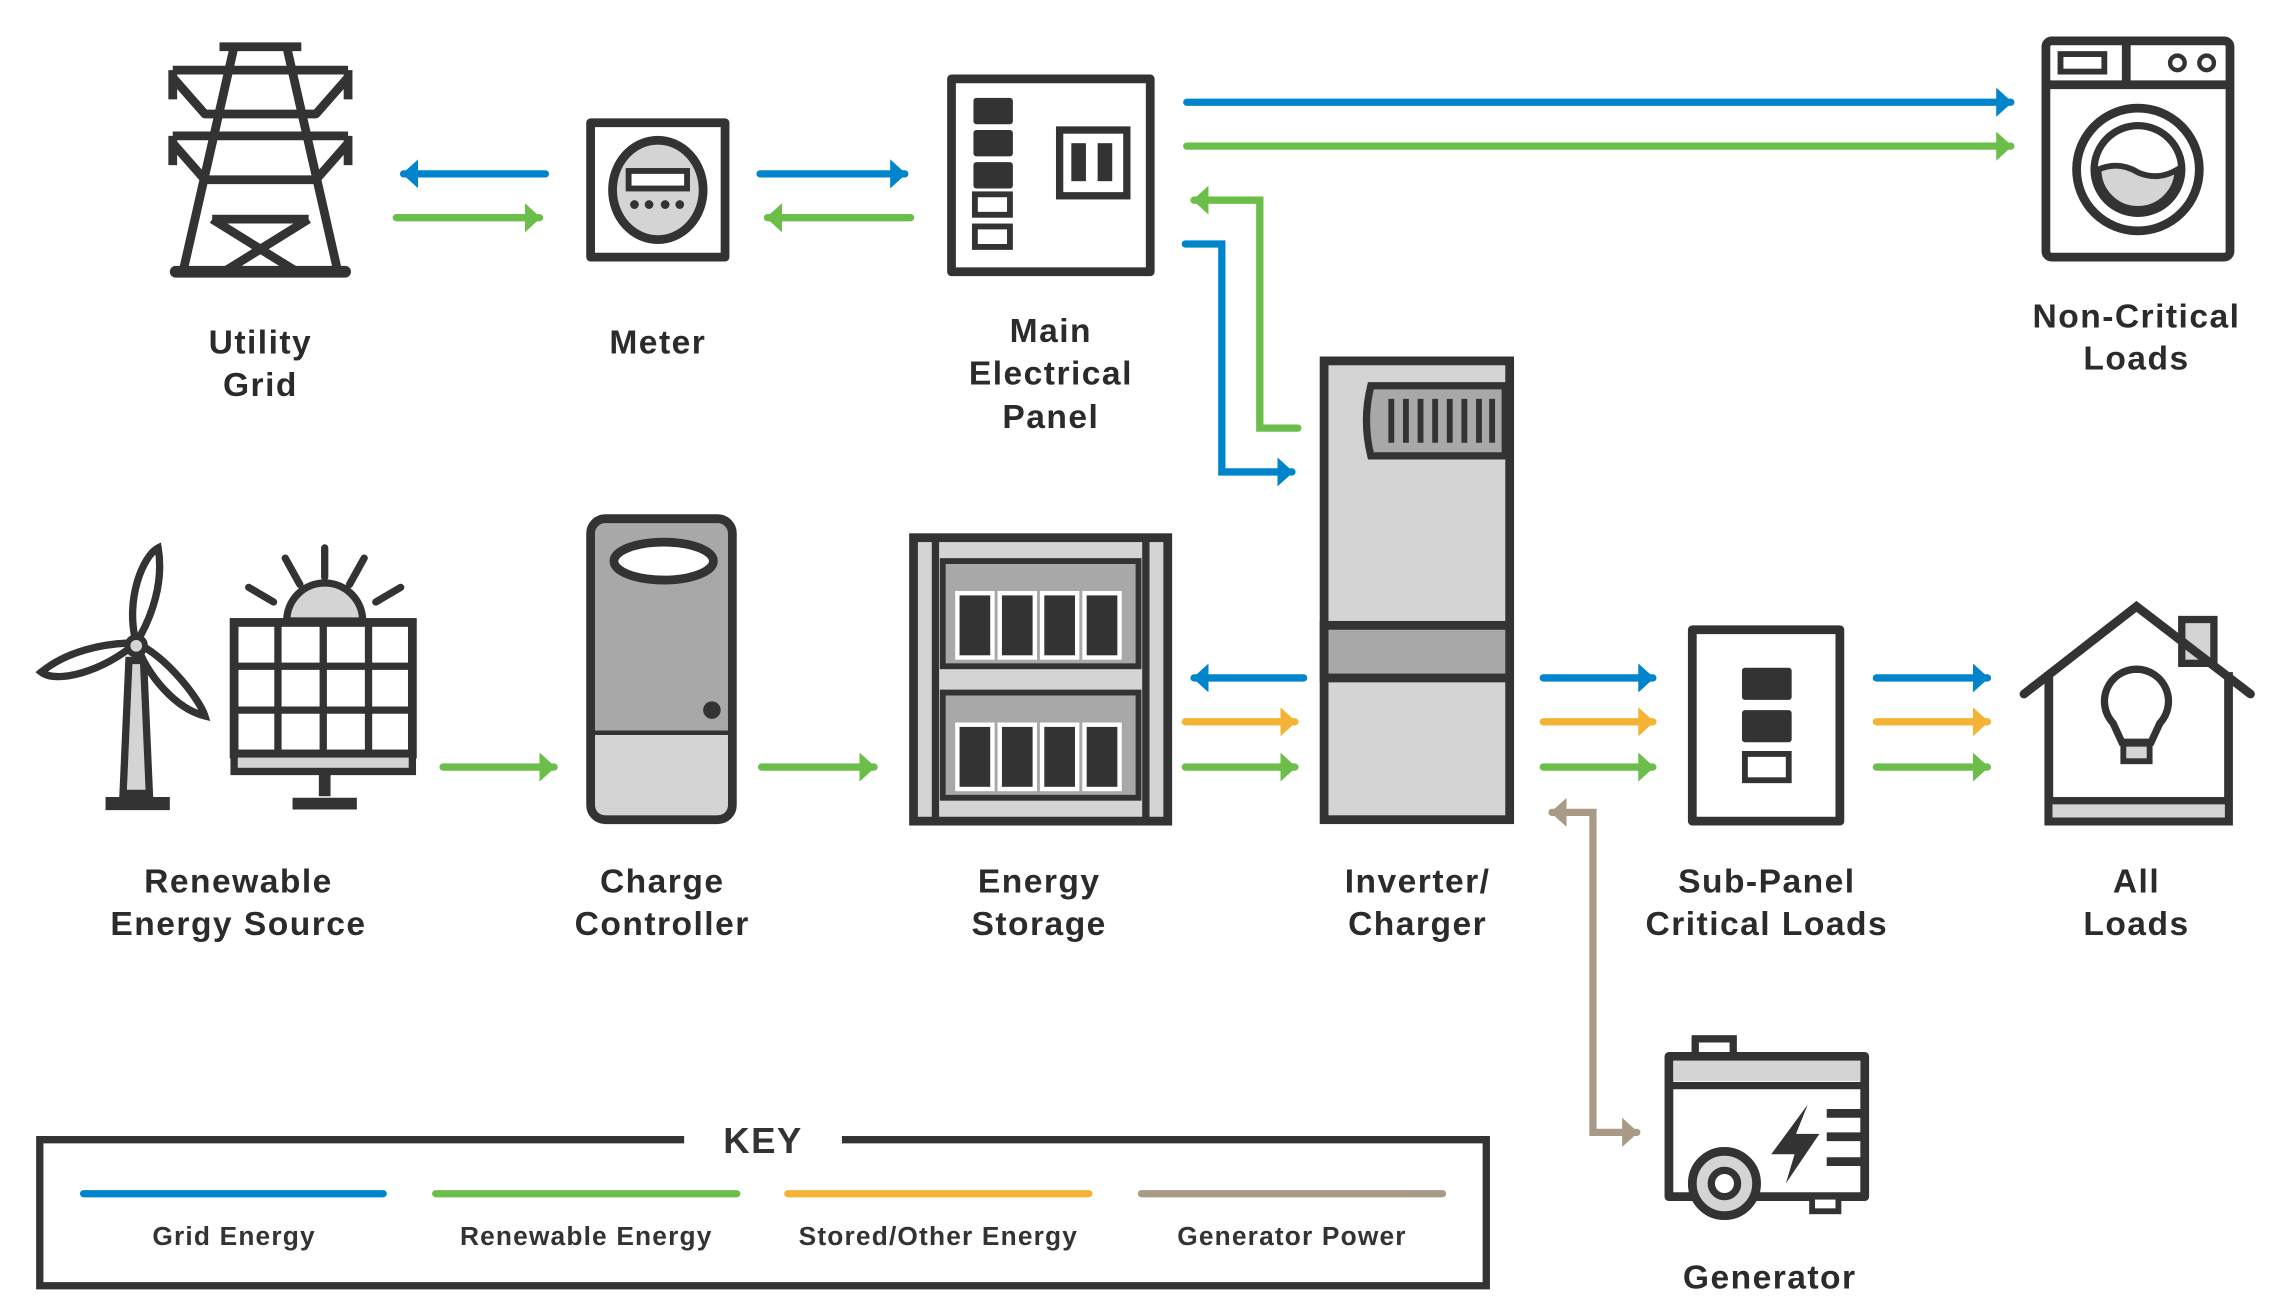  Describe the element at coordinates (1766, 882) in the screenshot. I see `label-sub-panel-1: Sub-Panel` at that location.